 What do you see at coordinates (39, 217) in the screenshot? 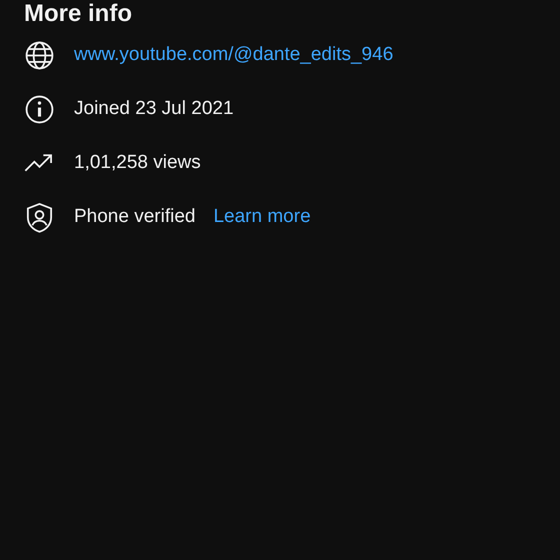
I see `shield-person-icon` at bounding box center [39, 217].